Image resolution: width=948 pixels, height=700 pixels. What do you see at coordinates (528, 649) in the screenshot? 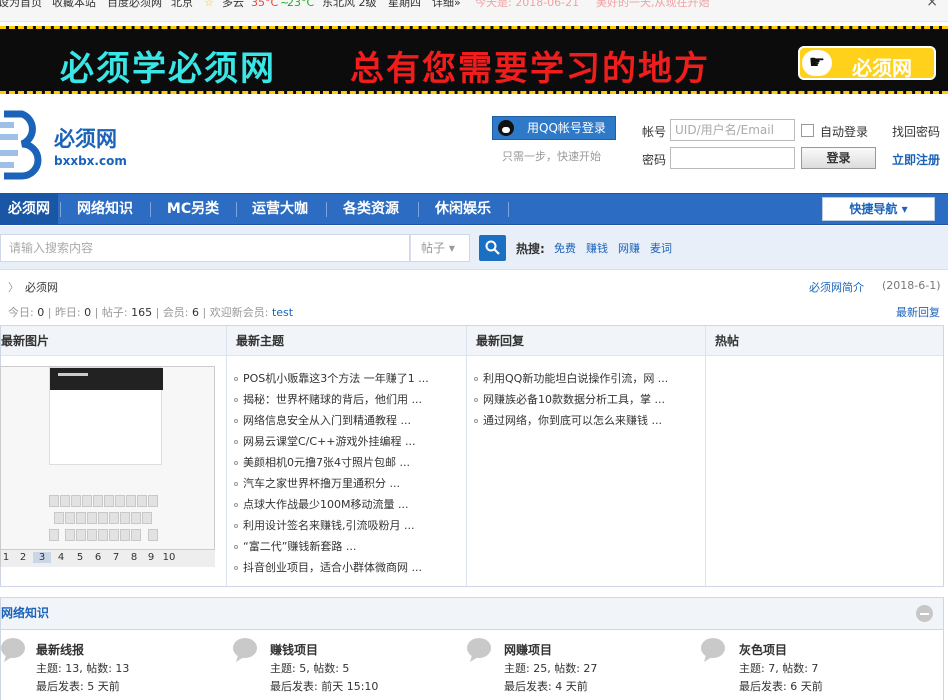
I see `forum-name: 网赚项目` at bounding box center [528, 649].